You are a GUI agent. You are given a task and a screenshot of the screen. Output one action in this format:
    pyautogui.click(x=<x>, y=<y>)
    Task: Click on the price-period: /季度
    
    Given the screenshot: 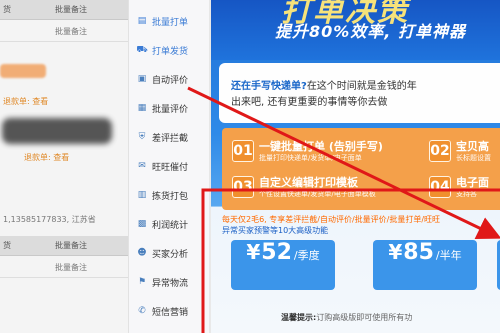 What is the action you would take?
    pyautogui.click(x=306, y=255)
    